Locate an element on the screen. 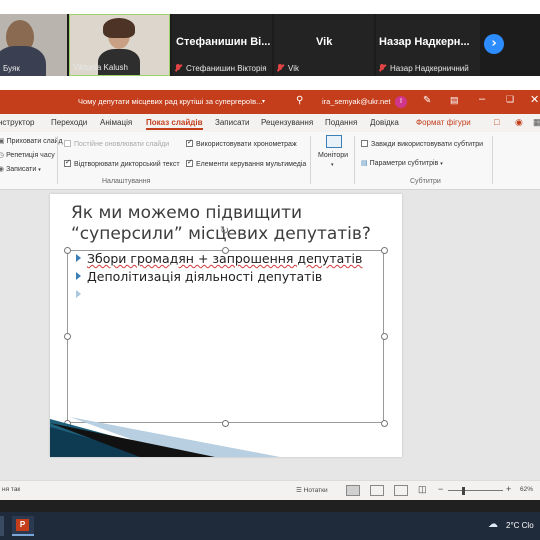  participant-tile-active: Viktoriia Kalush is located at coordinates (119, 45).